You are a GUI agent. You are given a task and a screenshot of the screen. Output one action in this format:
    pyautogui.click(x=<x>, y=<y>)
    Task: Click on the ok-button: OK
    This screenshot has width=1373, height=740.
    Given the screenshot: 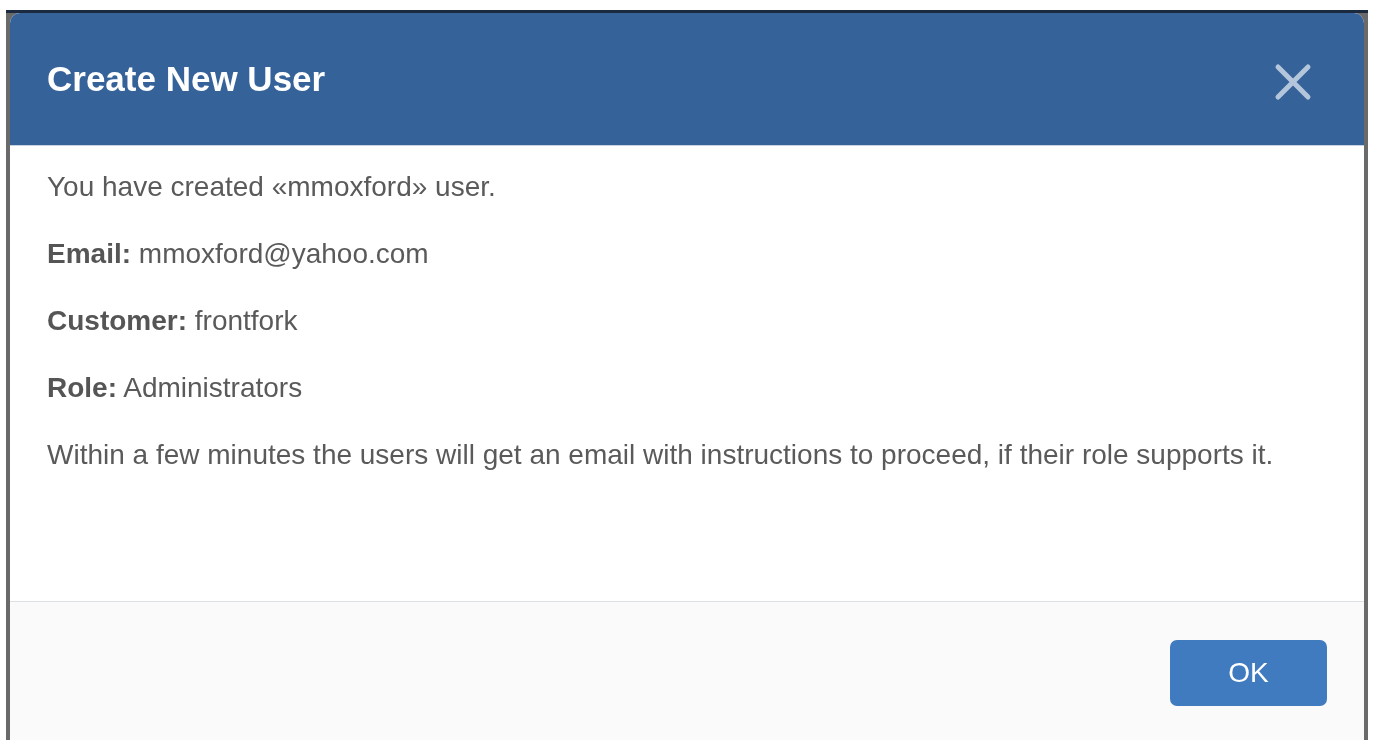 What is the action you would take?
    pyautogui.click(x=1248, y=673)
    